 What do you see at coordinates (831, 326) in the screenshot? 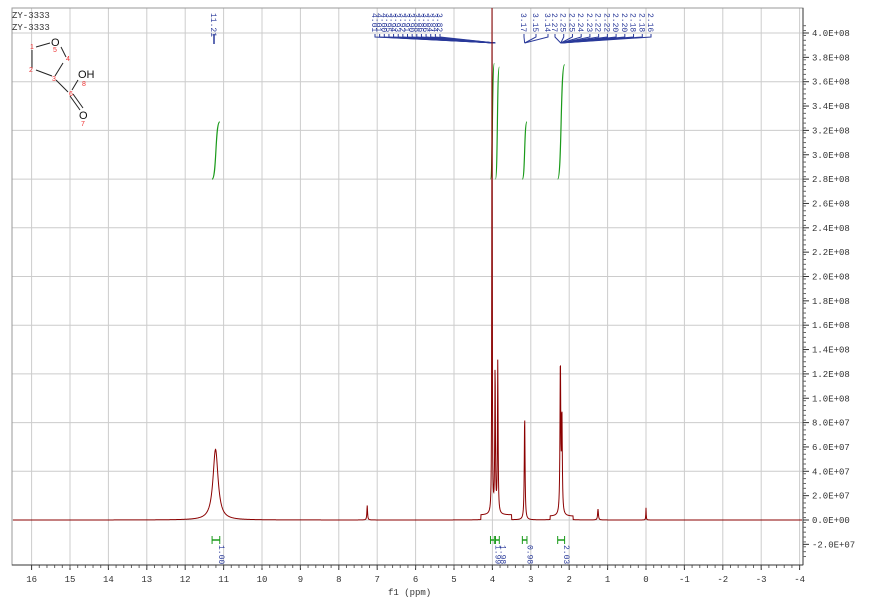
I see `y-tick-label: 1.6E+08` at bounding box center [831, 326].